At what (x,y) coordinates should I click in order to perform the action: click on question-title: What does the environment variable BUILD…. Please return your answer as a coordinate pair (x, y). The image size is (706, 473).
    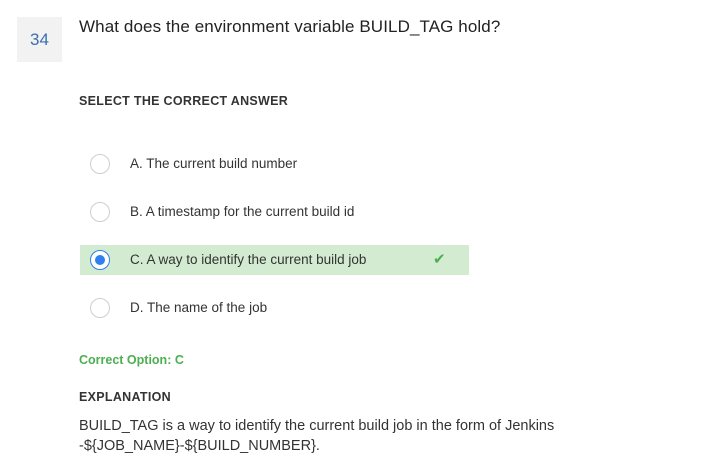
    Looking at the image, I should click on (290, 26).